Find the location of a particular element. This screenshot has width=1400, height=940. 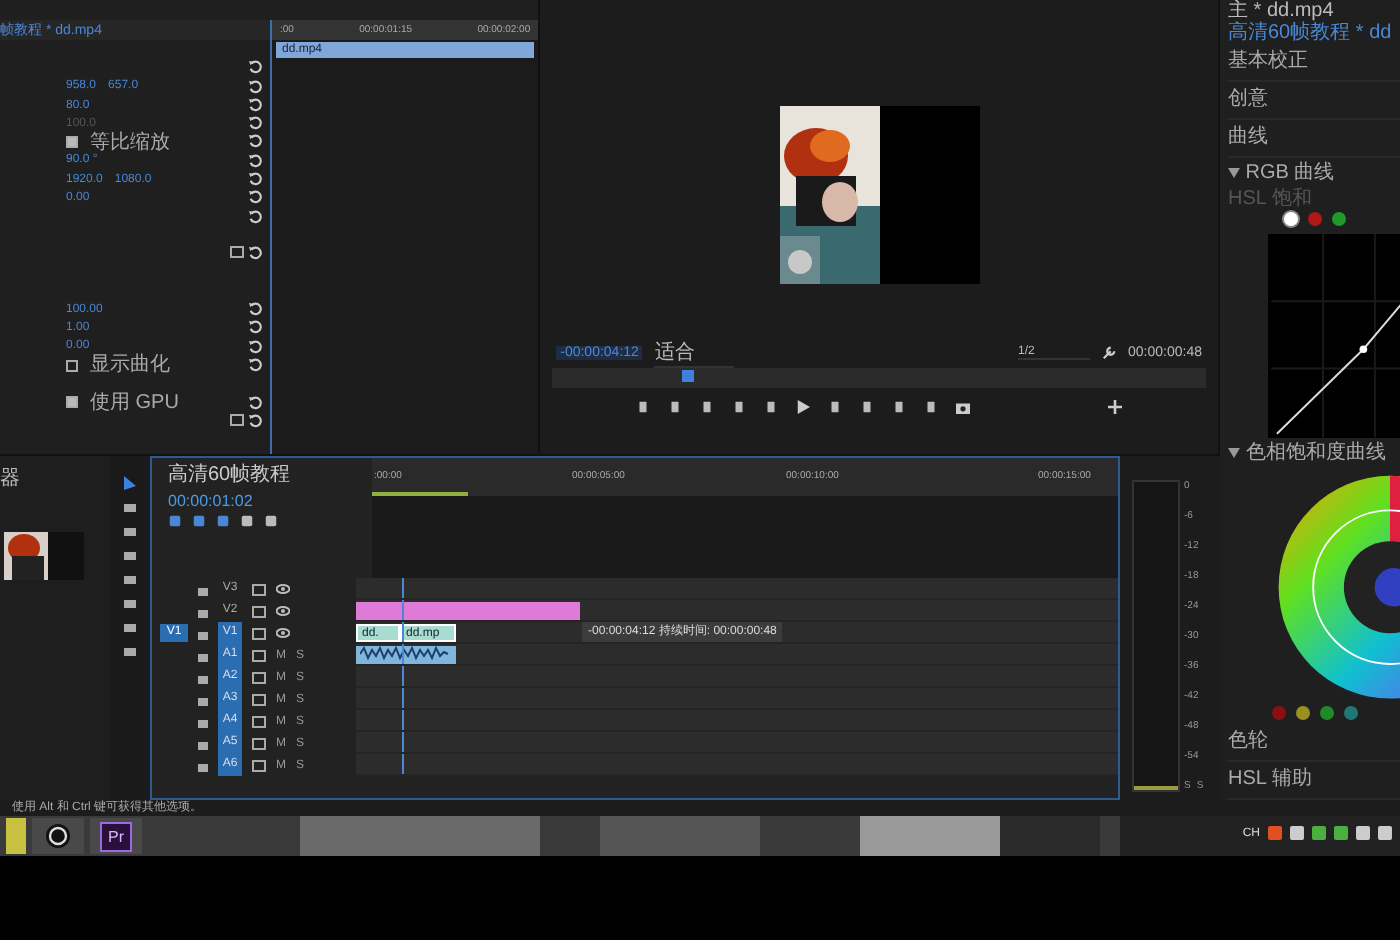

taskbar-app is located at coordinates (58, 836).